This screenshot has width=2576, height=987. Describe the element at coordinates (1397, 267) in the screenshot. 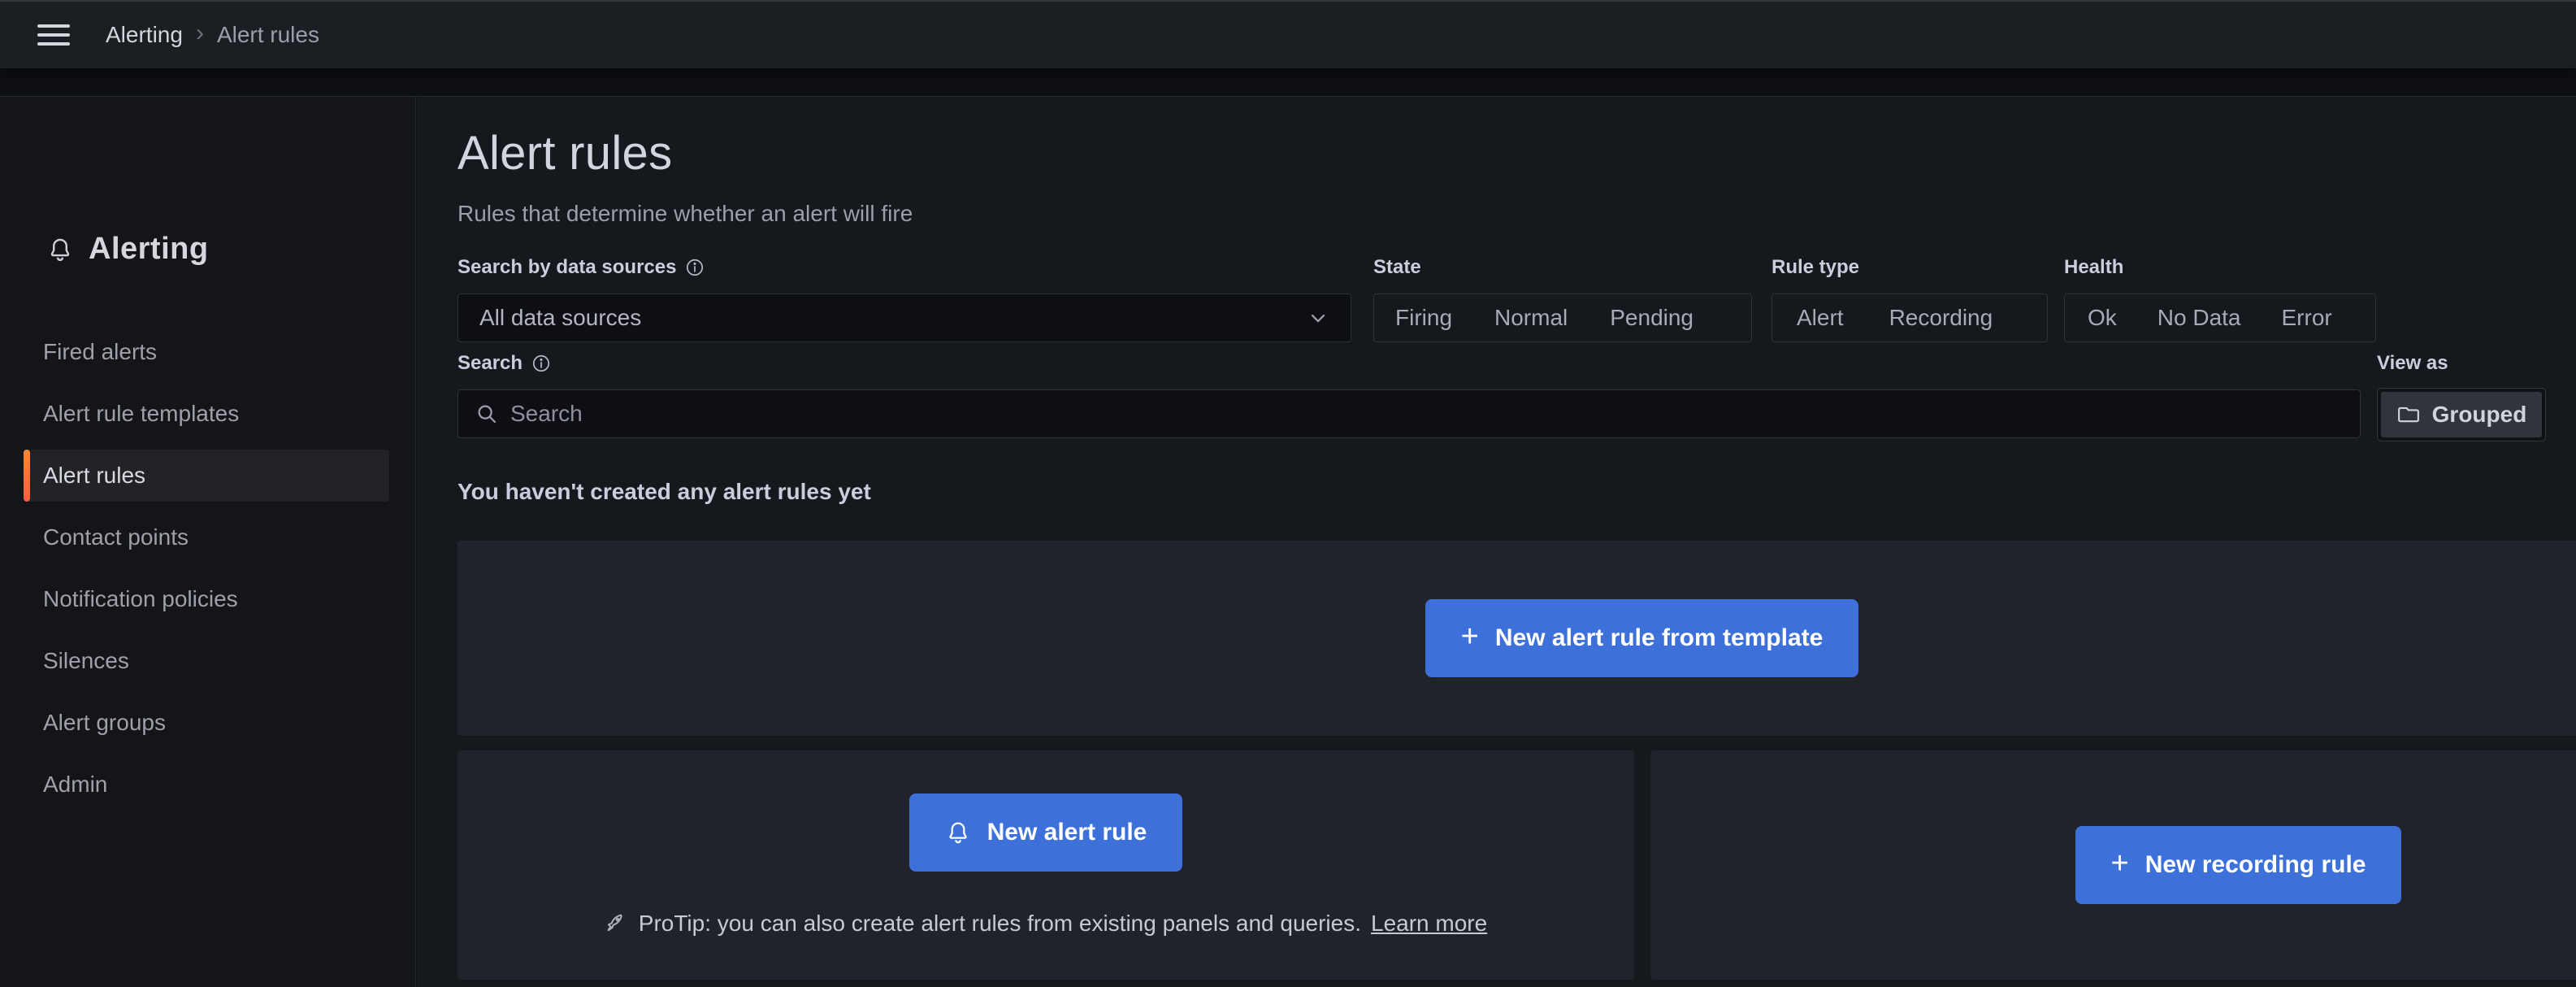

I see `state-label: State` at that location.